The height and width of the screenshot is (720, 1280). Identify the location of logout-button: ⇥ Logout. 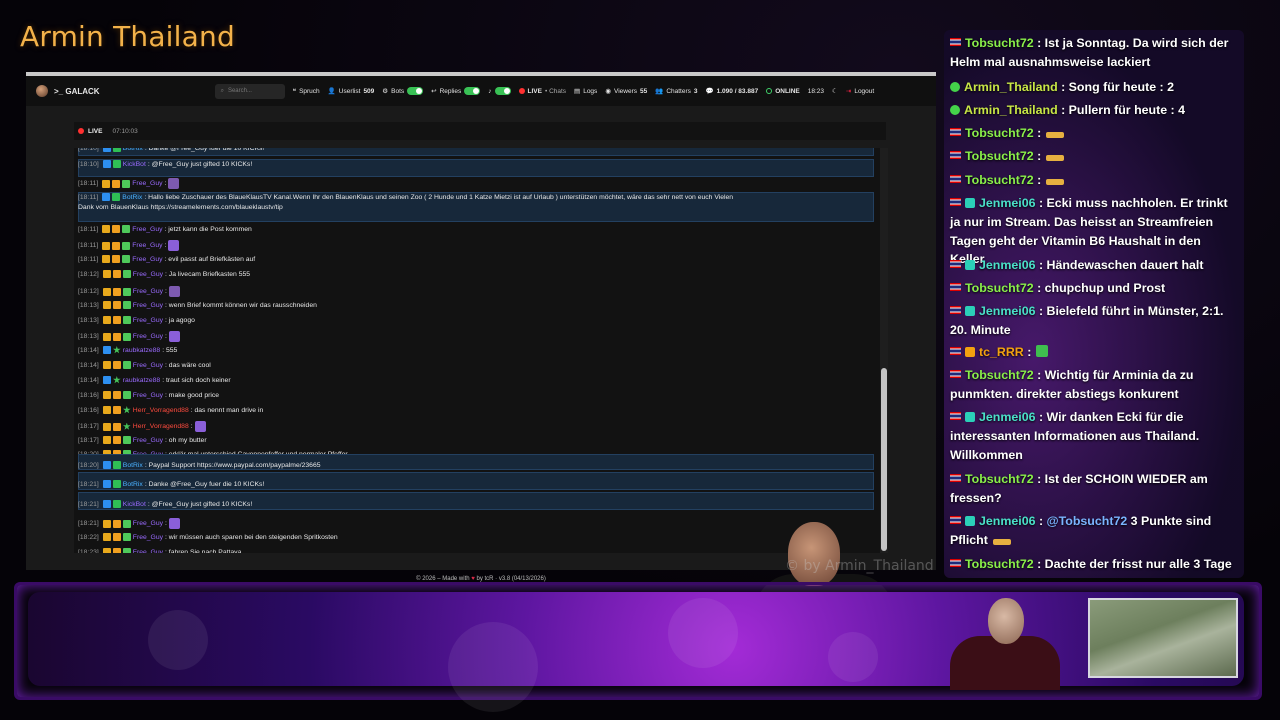
(860, 91).